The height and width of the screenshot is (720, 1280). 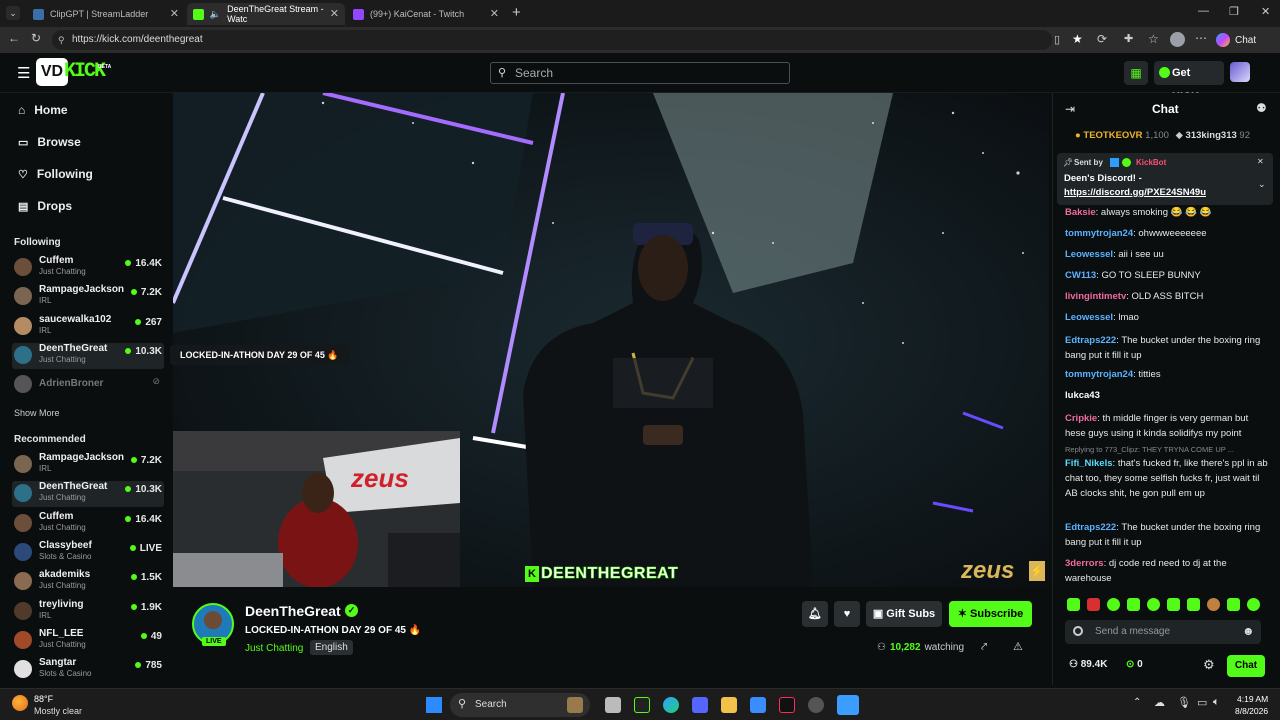 I want to click on edge-icon, so click(x=671, y=705).